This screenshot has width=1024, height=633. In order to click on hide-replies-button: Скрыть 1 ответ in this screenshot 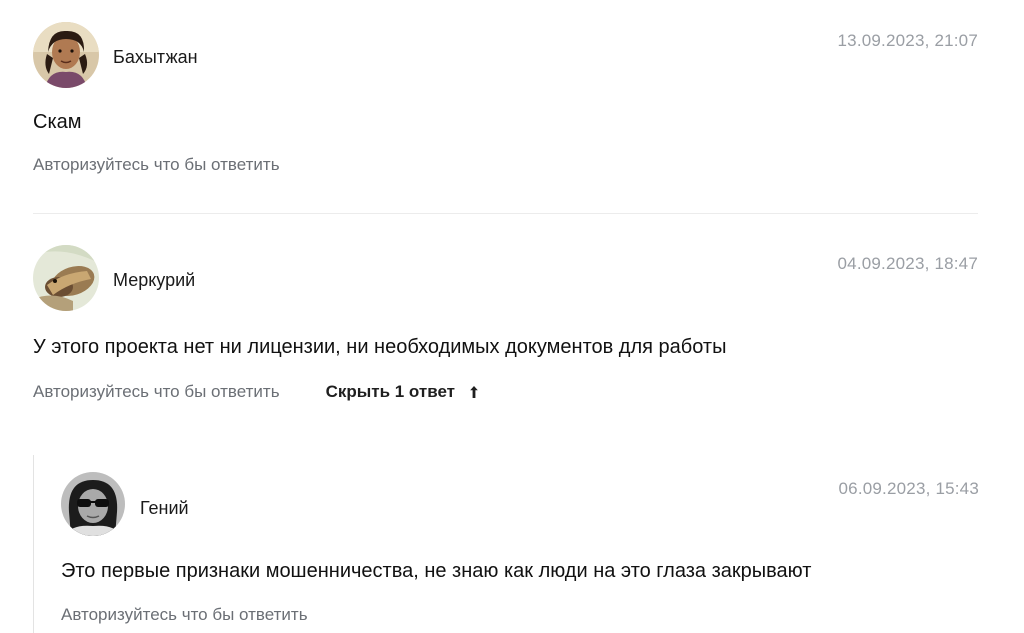, I will do `click(402, 392)`.